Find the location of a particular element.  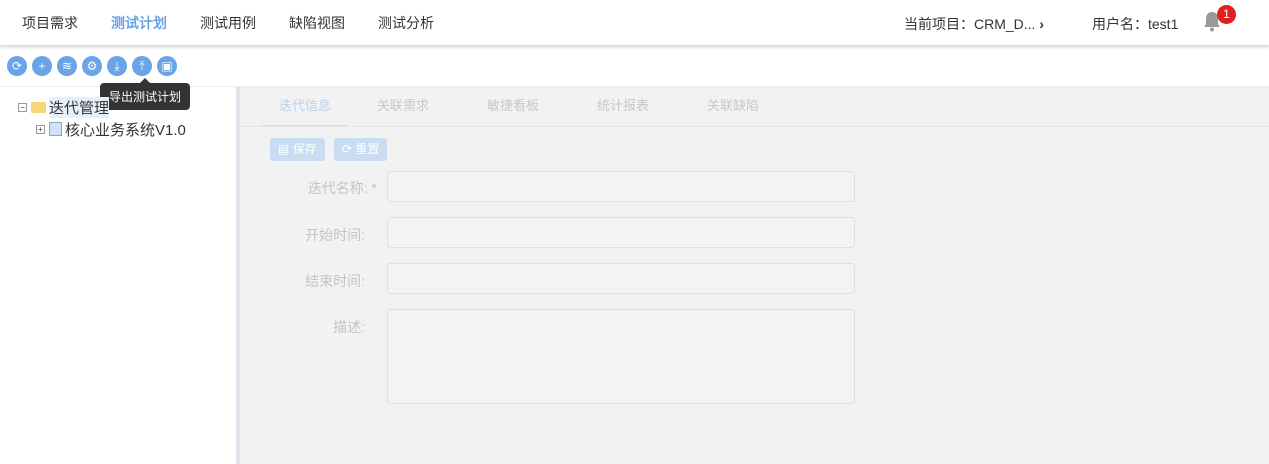

iteration-name-input is located at coordinates (621, 186).